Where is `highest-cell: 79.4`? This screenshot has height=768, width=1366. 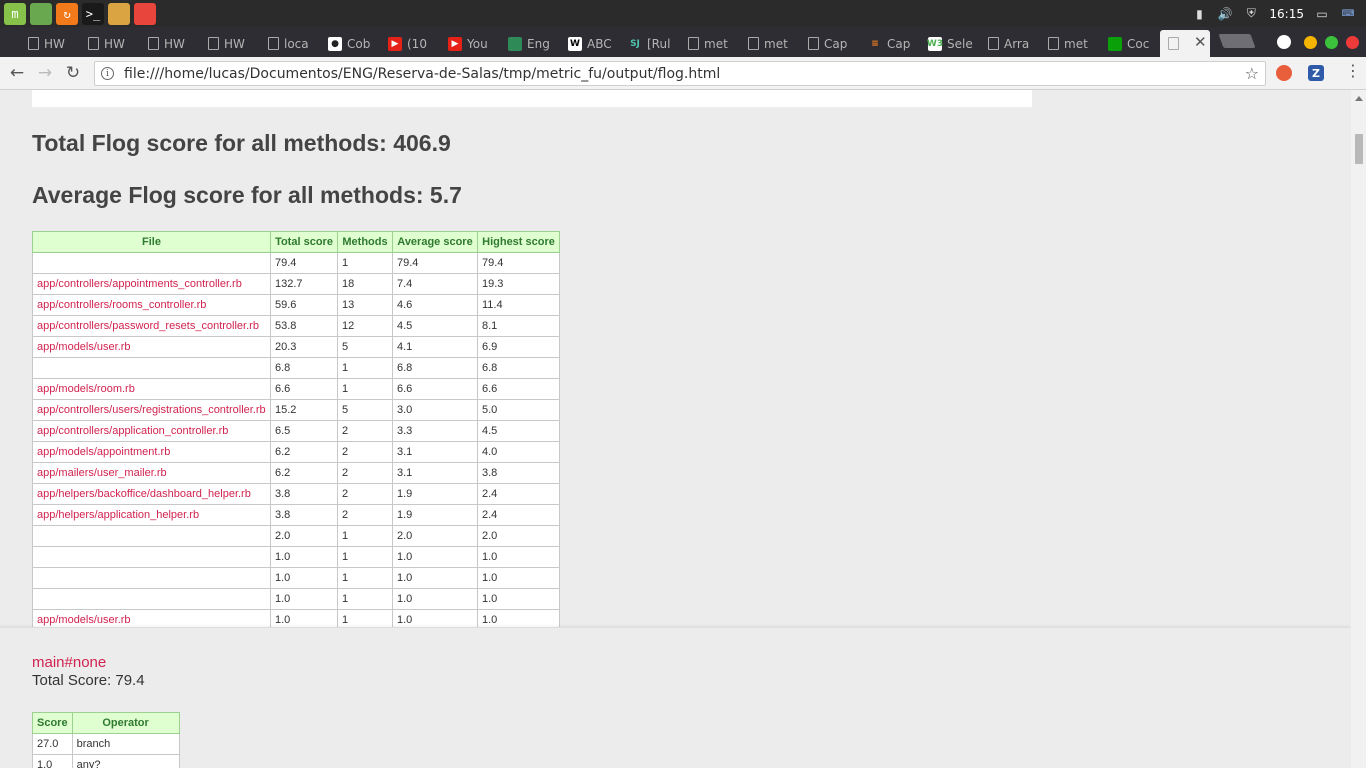
highest-cell: 79.4 is located at coordinates (518, 263).